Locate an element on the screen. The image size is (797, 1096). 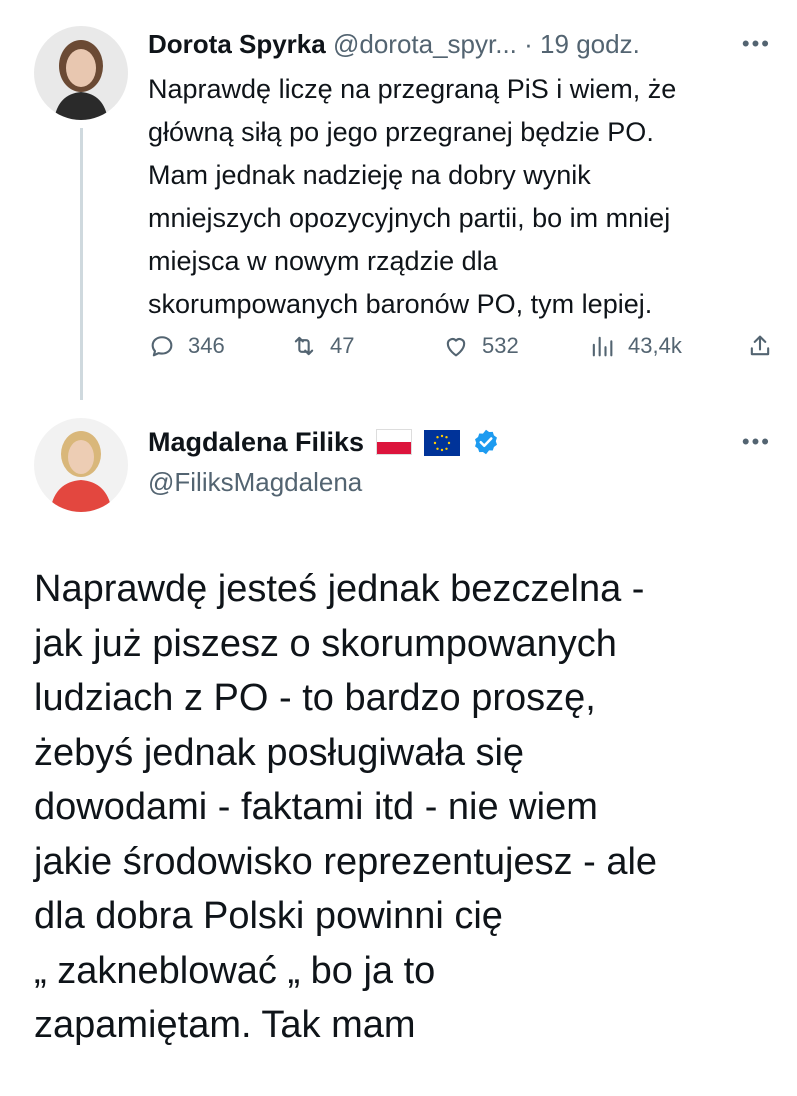
tweet1-action-bar: 346 47 532 43,4k is located at coordinates (463, 346).